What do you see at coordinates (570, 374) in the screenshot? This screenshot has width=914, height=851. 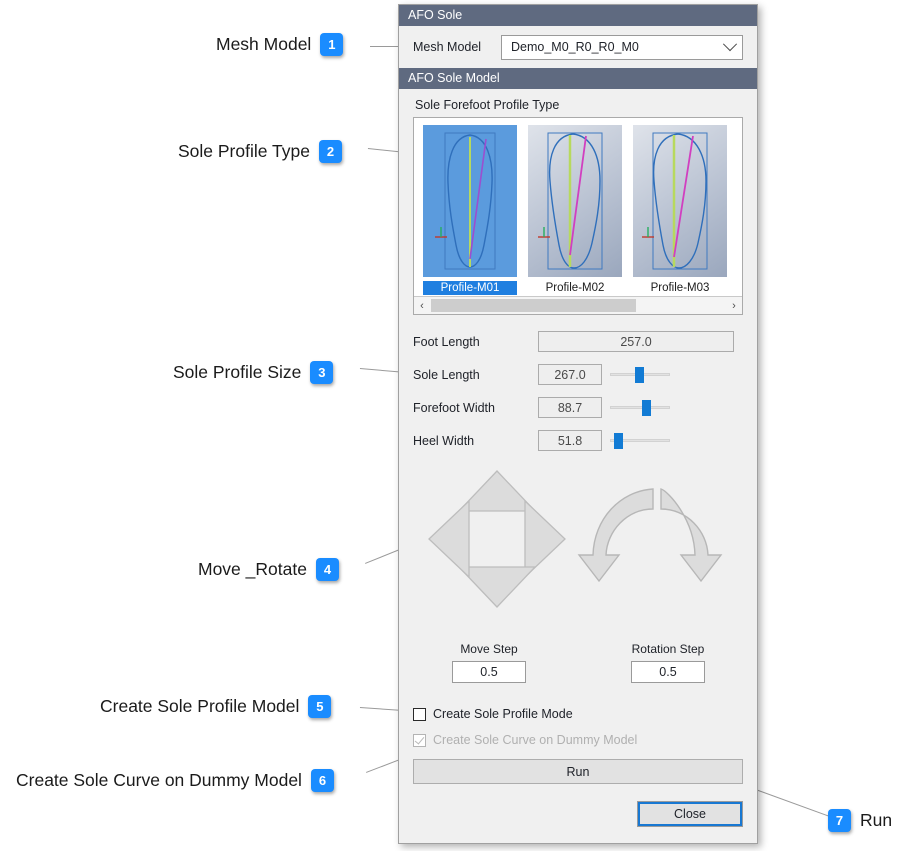 I see `sole-length-value: 267.0` at bounding box center [570, 374].